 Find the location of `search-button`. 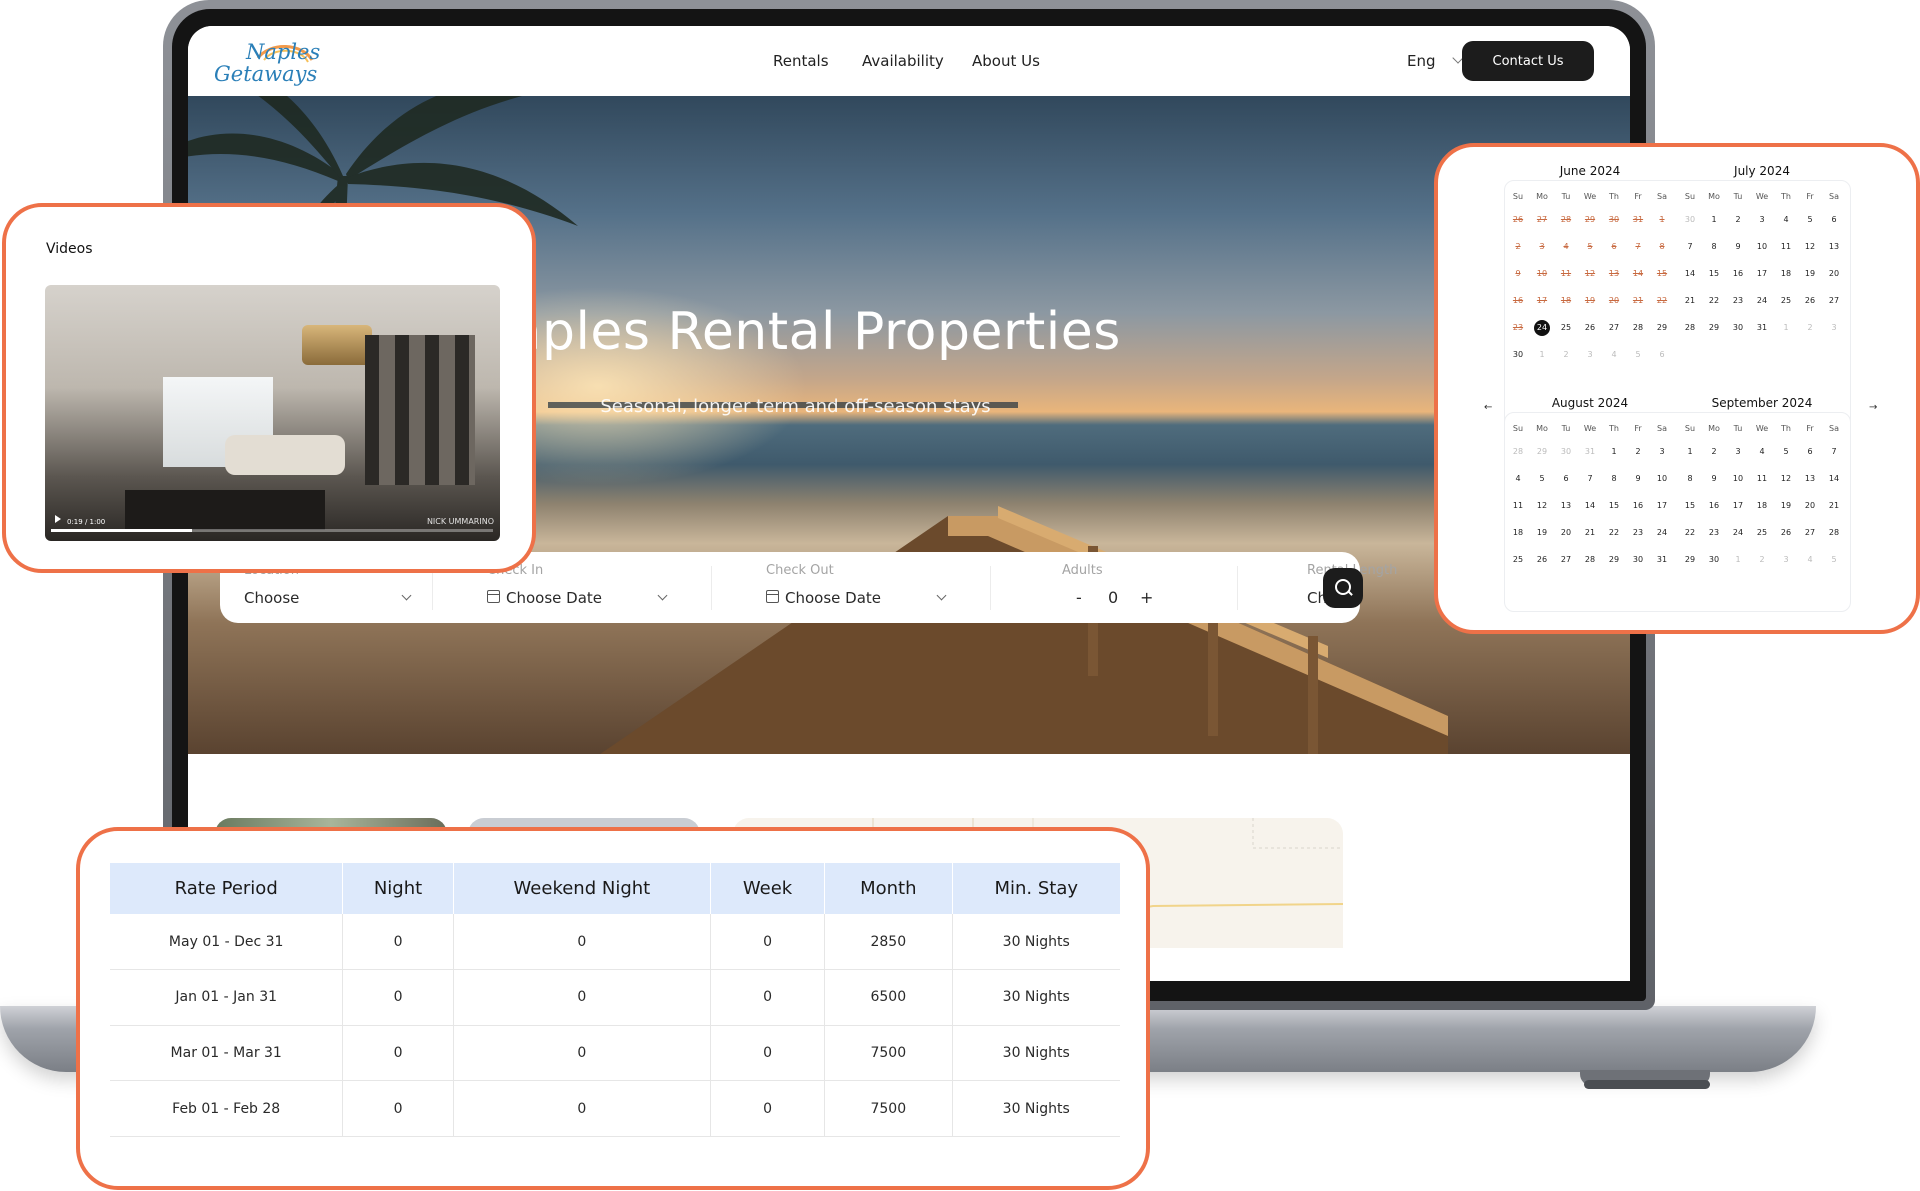

search-button is located at coordinates (1343, 588).